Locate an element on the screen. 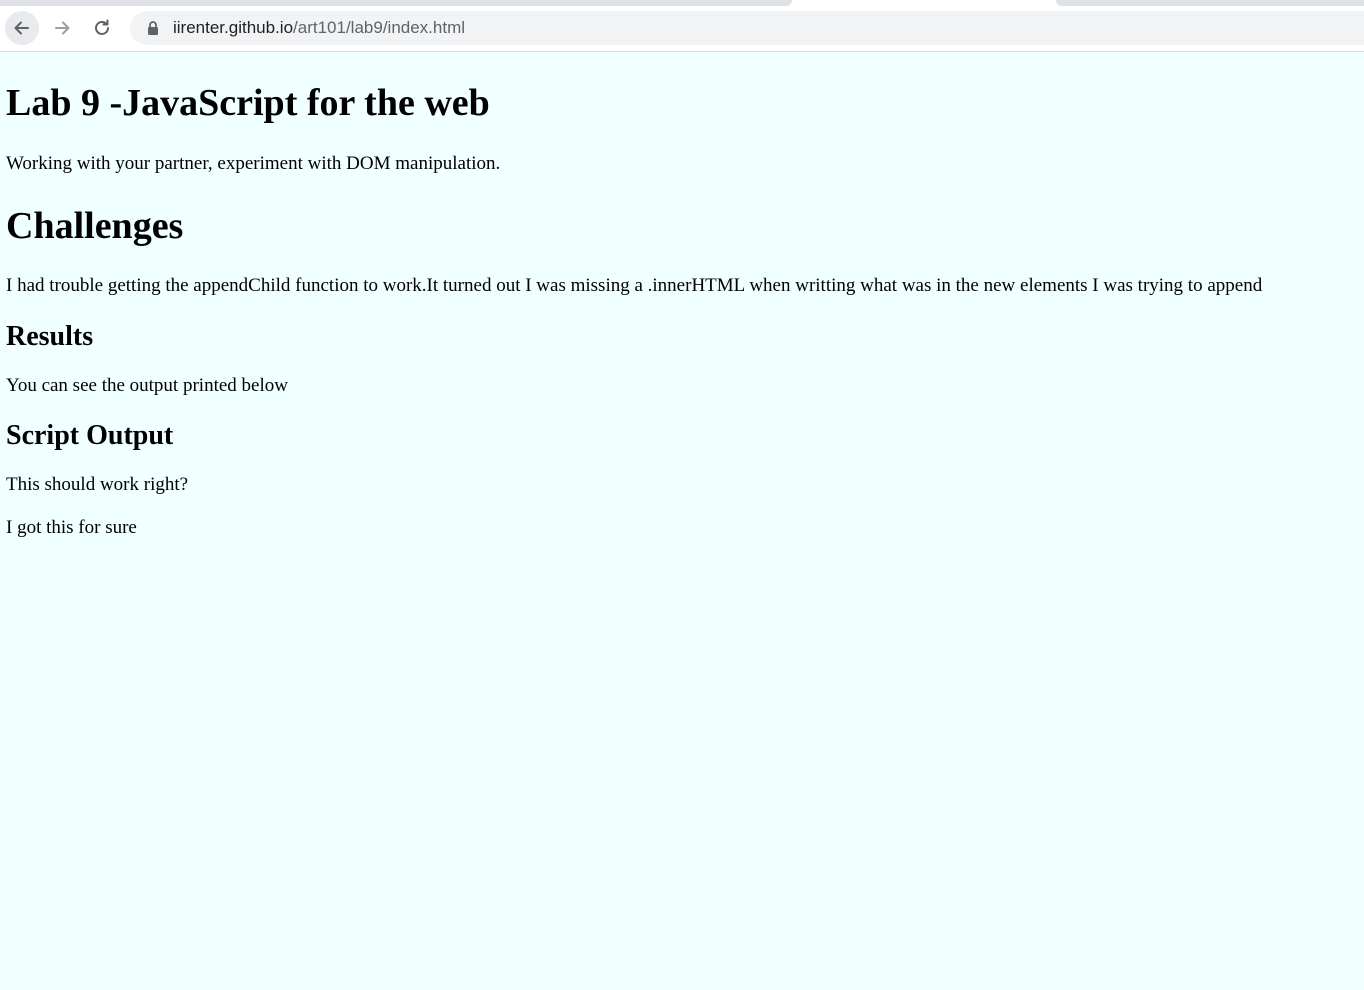 Image resolution: width=1364 pixels, height=990 pixels. results-text: You can see the output printed below is located at coordinates (147, 385).